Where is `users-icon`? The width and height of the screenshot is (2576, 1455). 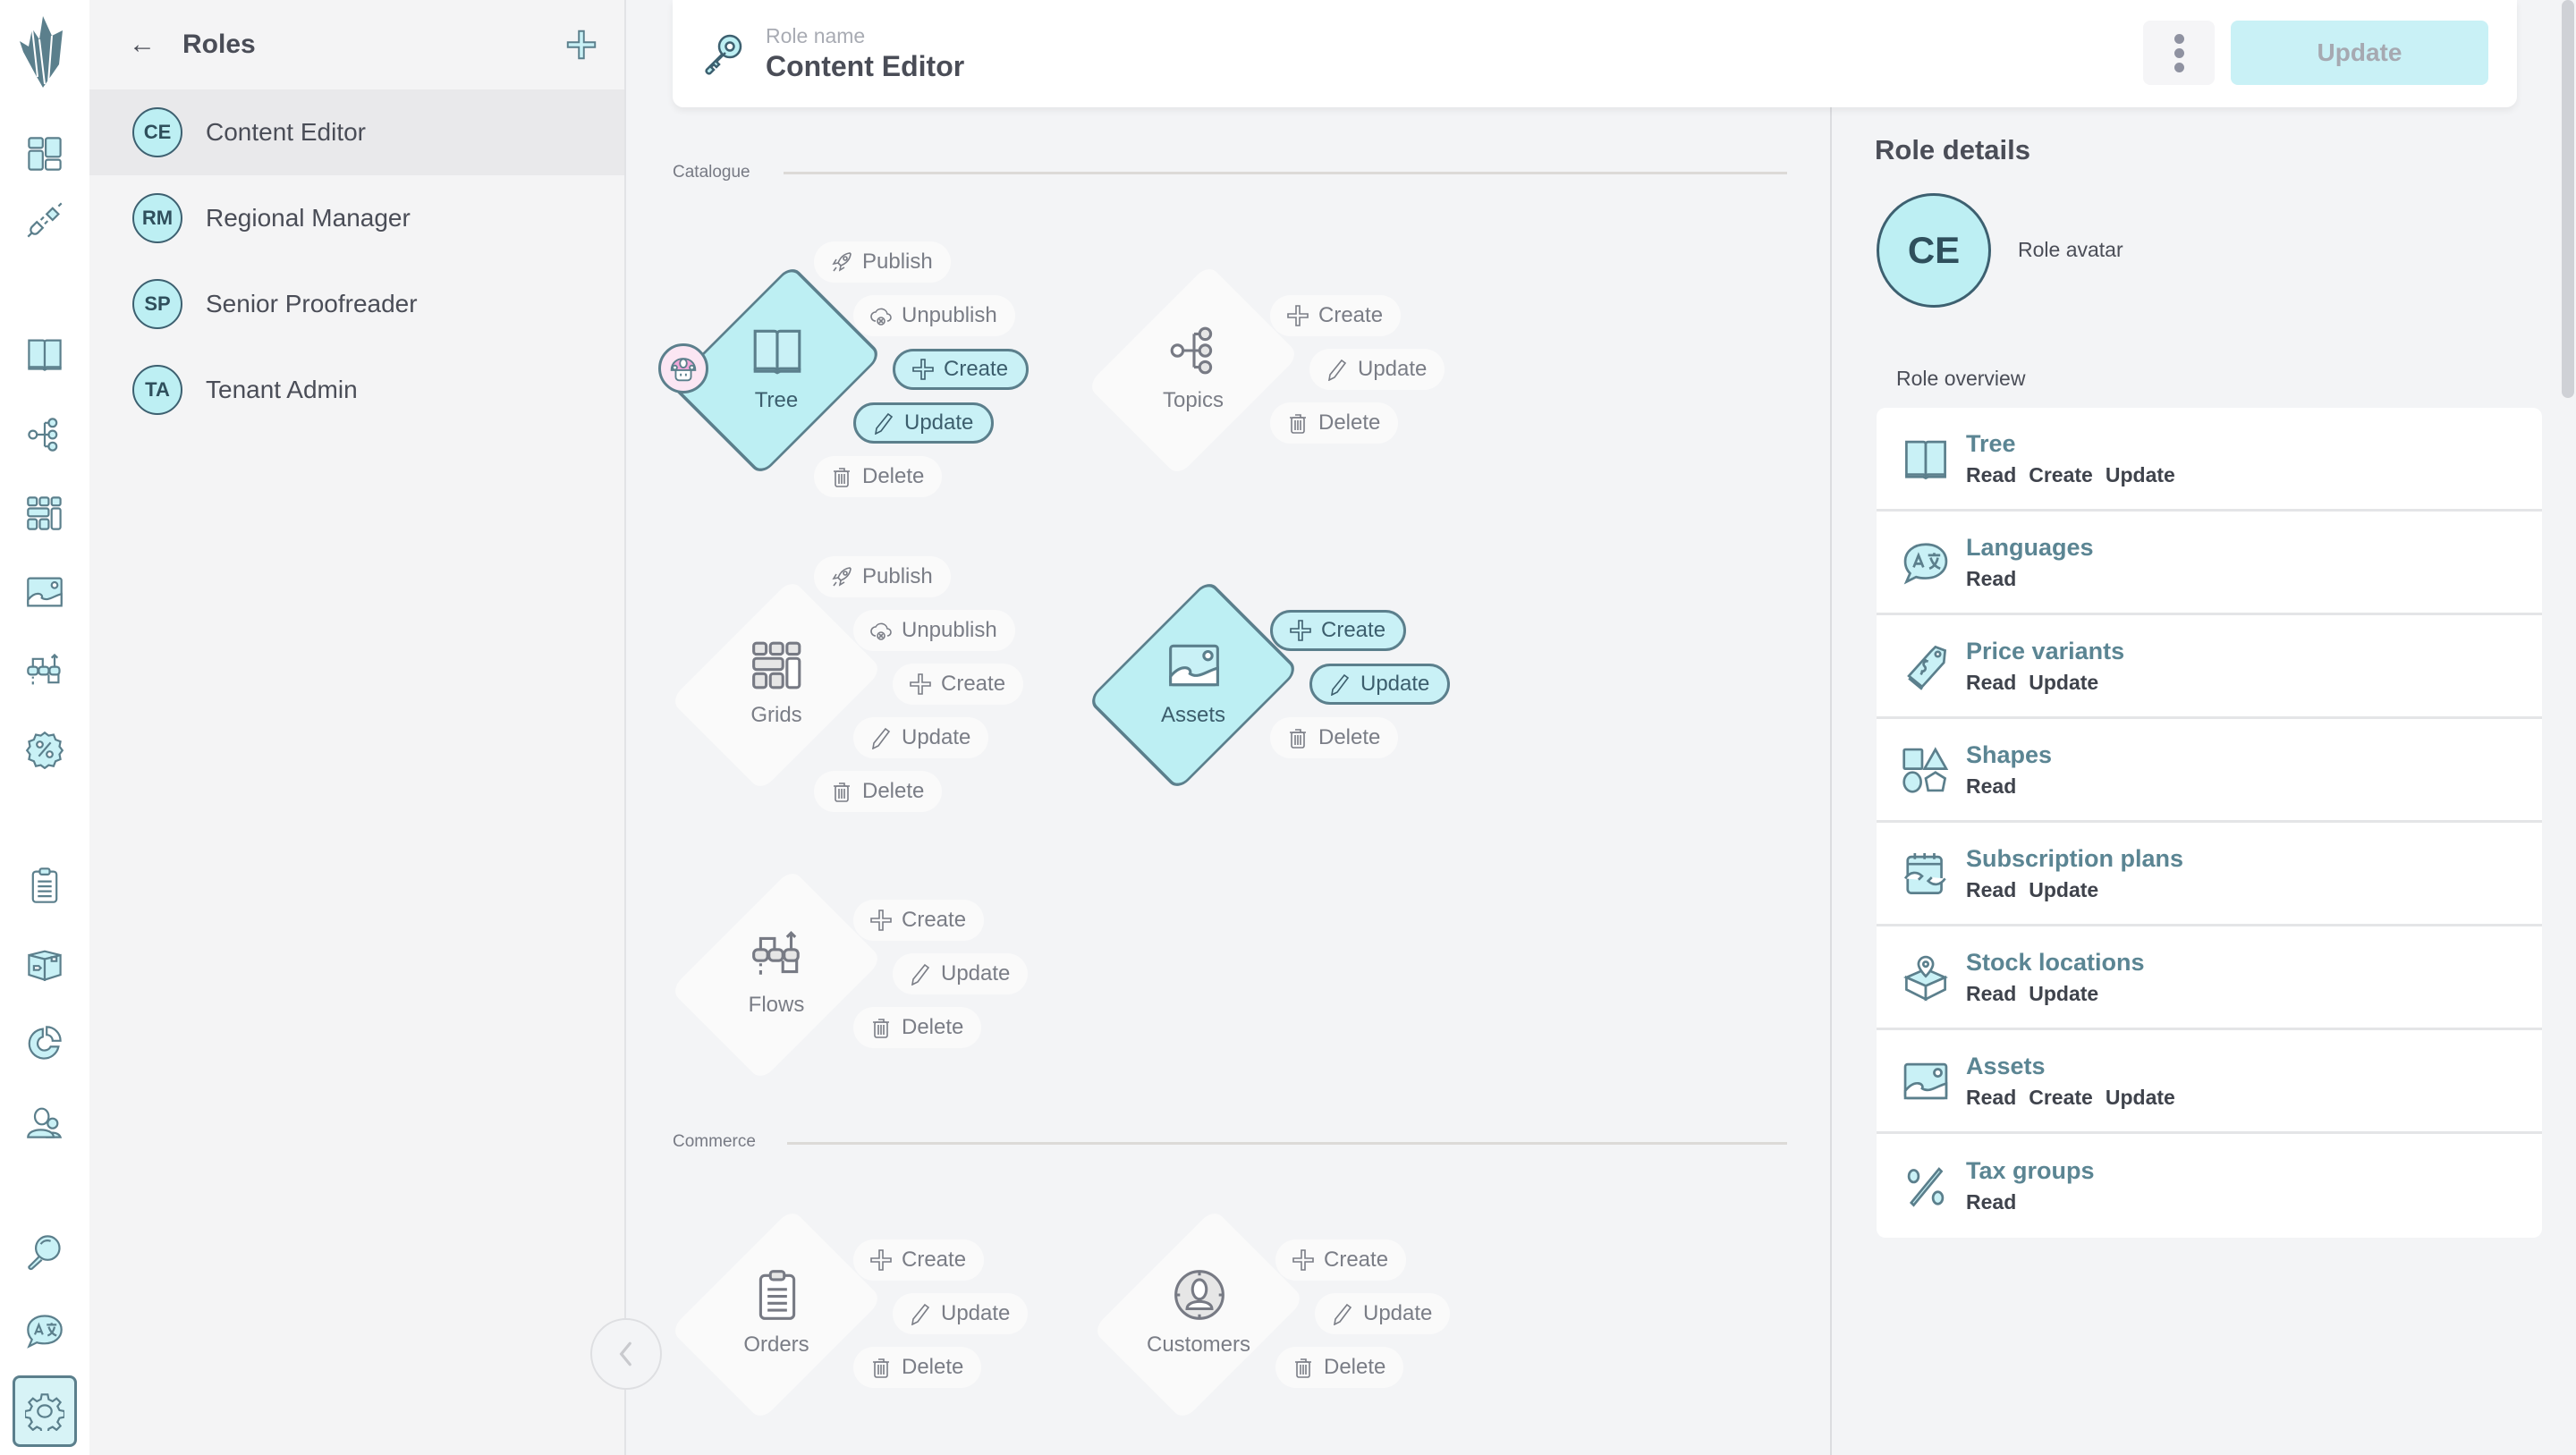 users-icon is located at coordinates (44, 1122).